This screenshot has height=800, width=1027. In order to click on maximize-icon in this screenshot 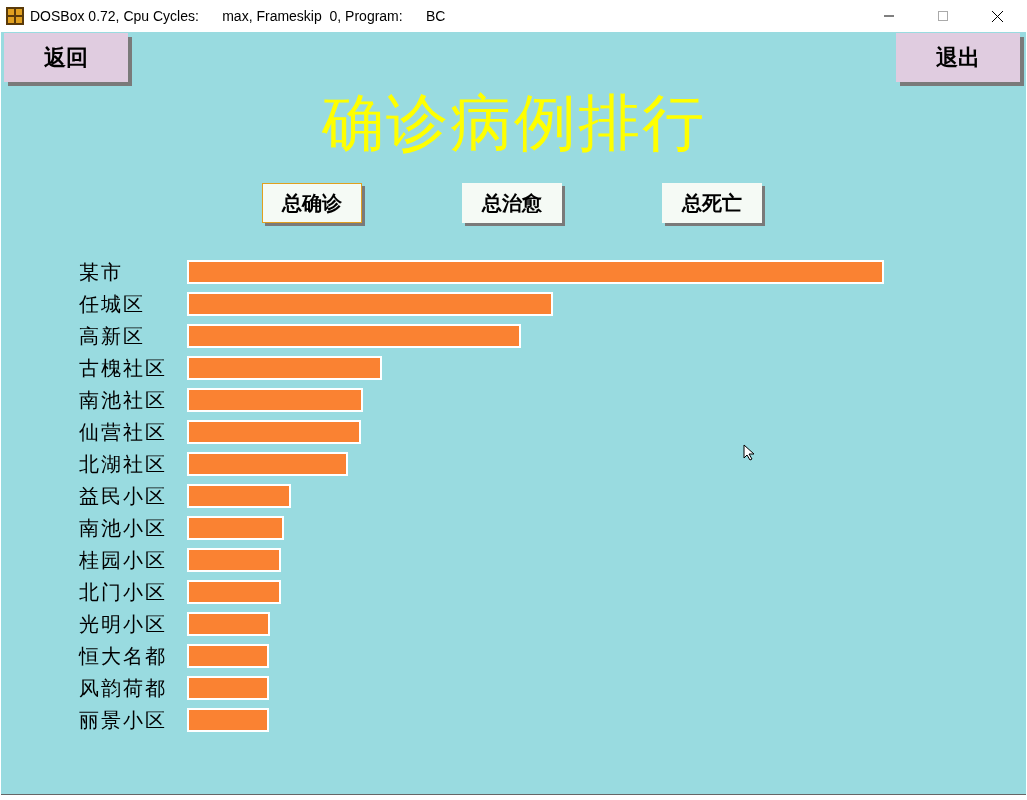, I will do `click(943, 16)`.